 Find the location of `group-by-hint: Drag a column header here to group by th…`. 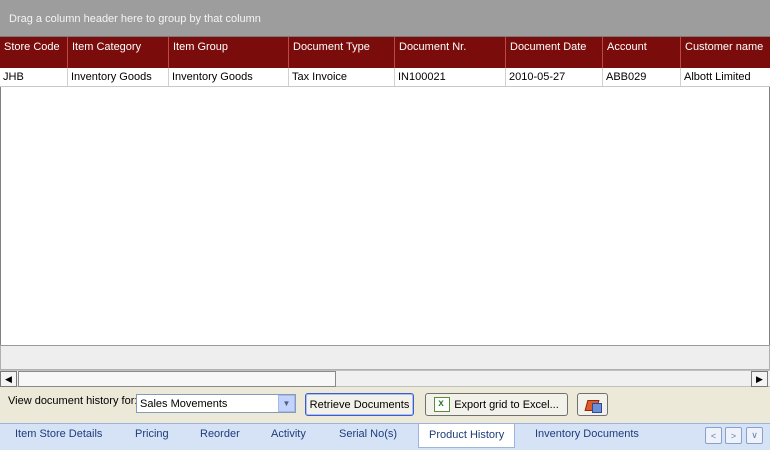

group-by-hint: Drag a column header here to group by th… is located at coordinates (135, 19).